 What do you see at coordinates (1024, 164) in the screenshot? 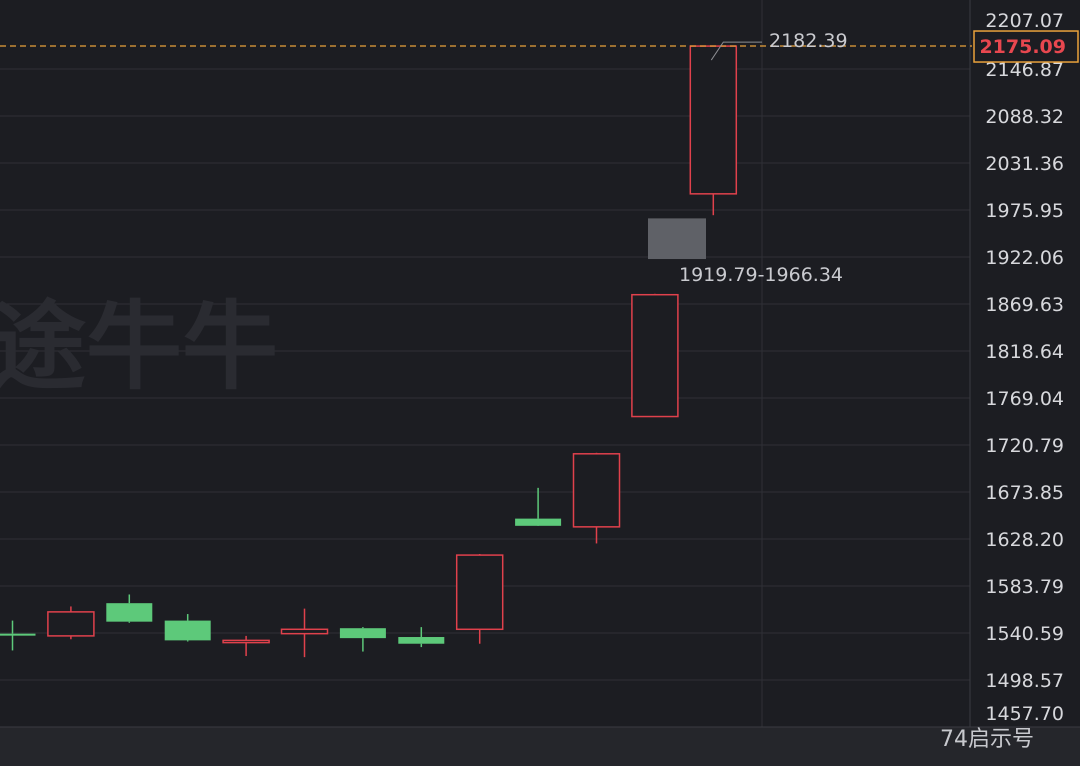
I see `y-tick-label: 2031.36` at bounding box center [1024, 164].